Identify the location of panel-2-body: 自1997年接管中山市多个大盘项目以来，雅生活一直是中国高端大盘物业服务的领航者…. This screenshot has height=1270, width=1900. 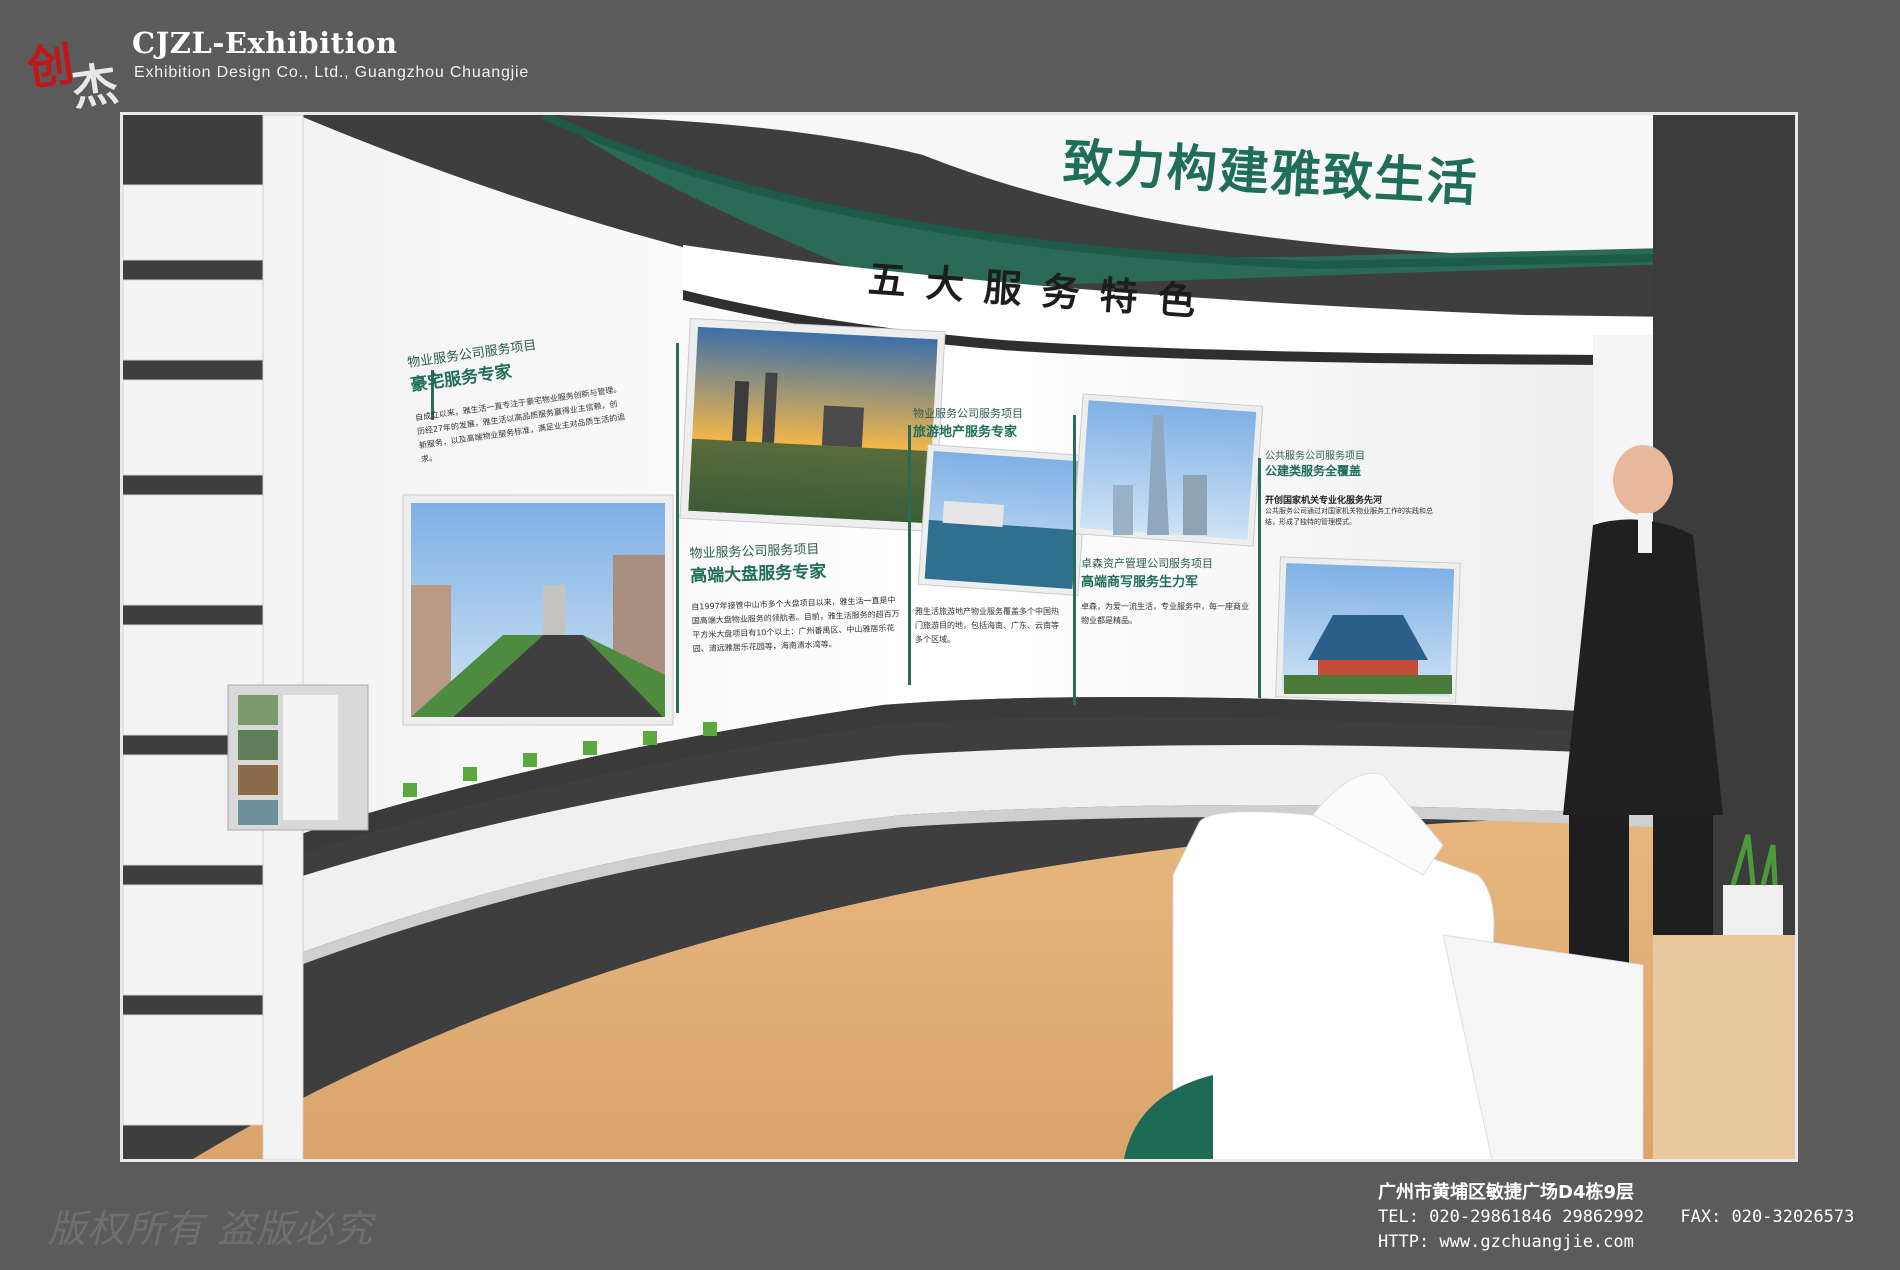
(795, 624).